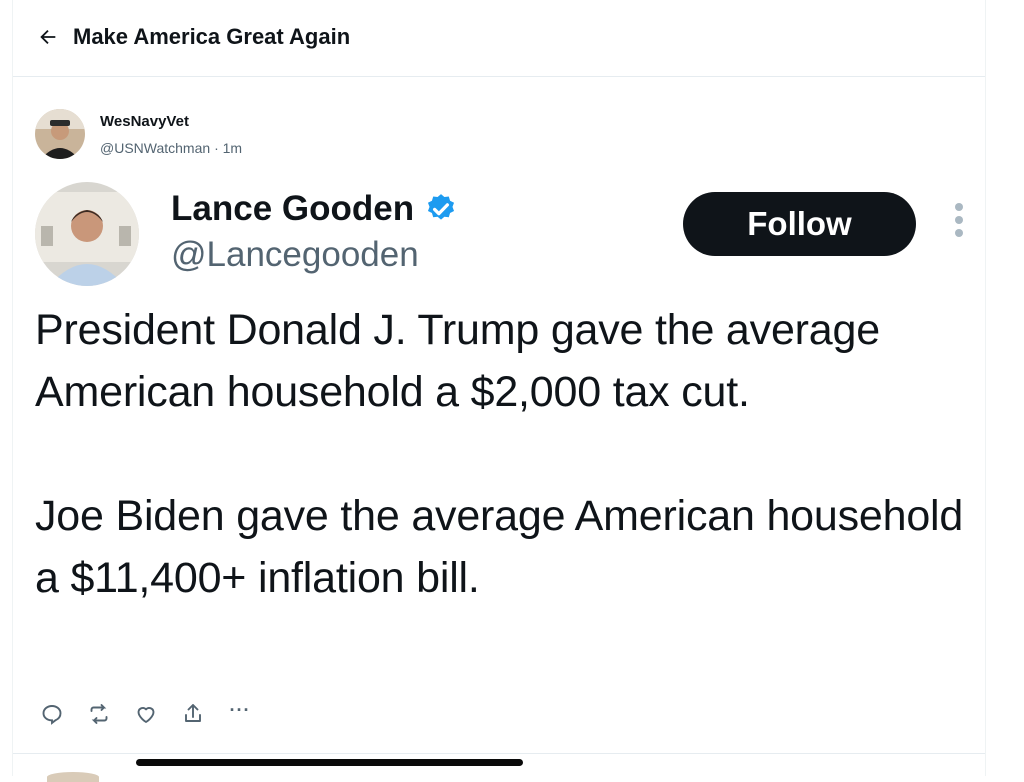 The image size is (1024, 782). What do you see at coordinates (212, 36) in the screenshot?
I see `page-title: Make America Great Again` at bounding box center [212, 36].